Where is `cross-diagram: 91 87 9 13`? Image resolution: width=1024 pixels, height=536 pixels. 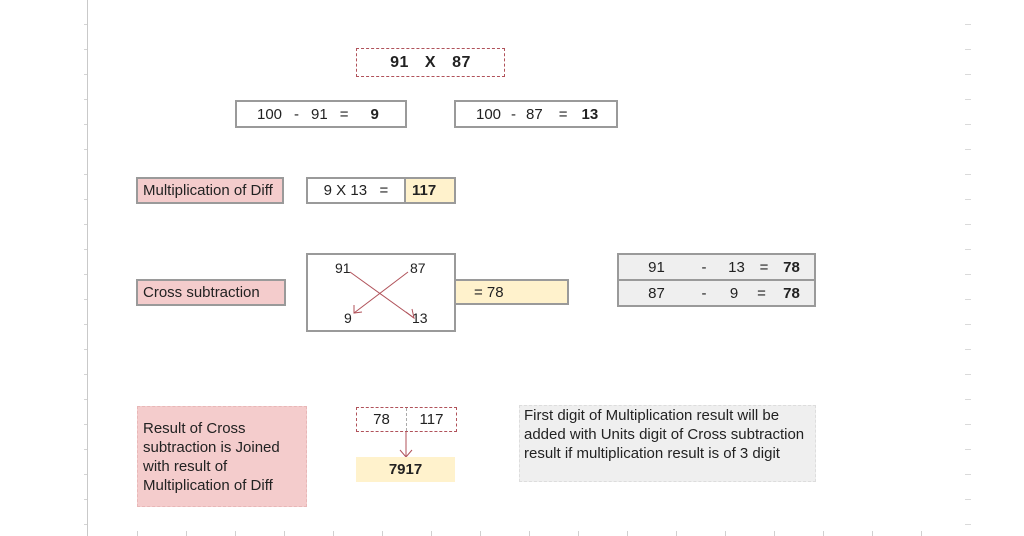 cross-diagram: 91 87 9 13 is located at coordinates (381, 292).